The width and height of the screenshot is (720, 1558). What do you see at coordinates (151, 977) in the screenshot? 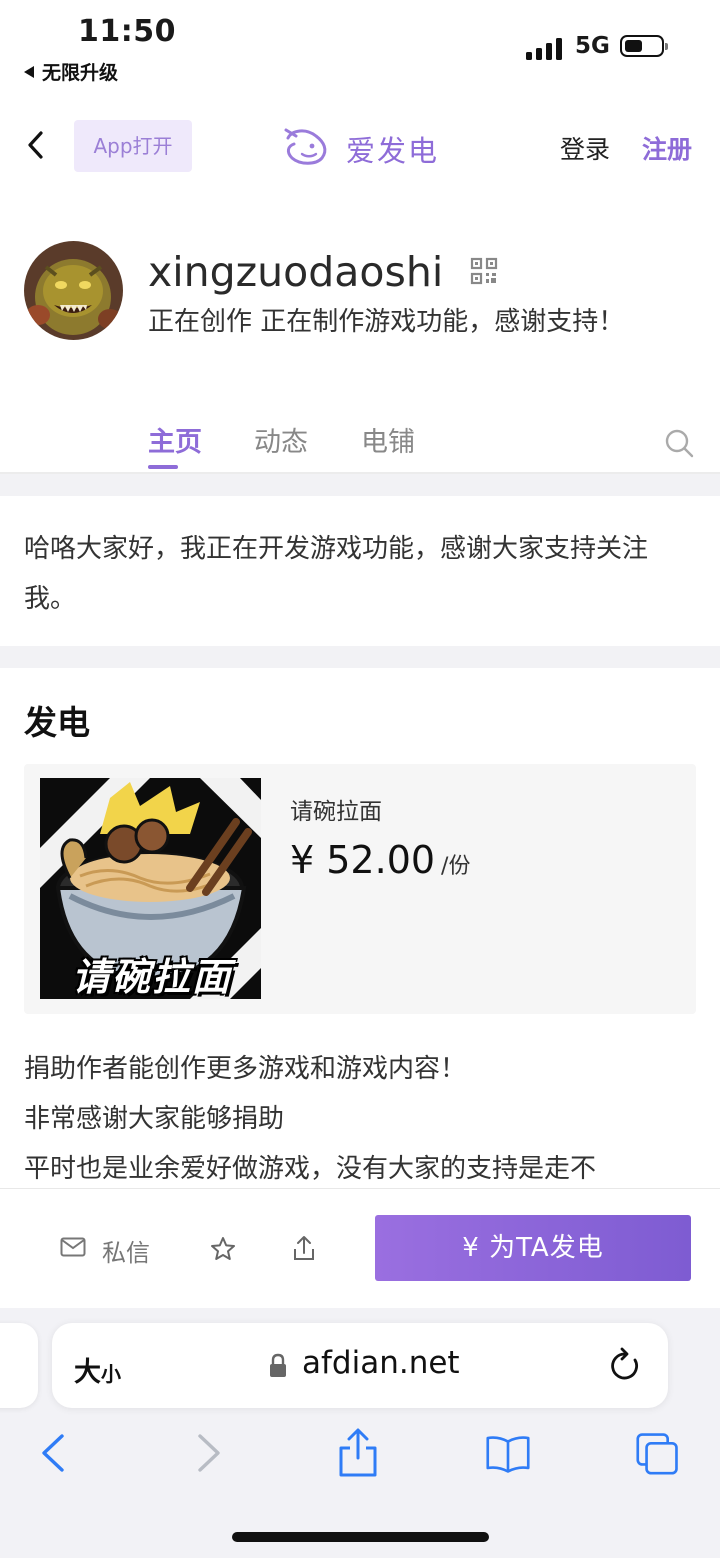
I see `plan-image-text: 请碗拉面` at bounding box center [151, 977].